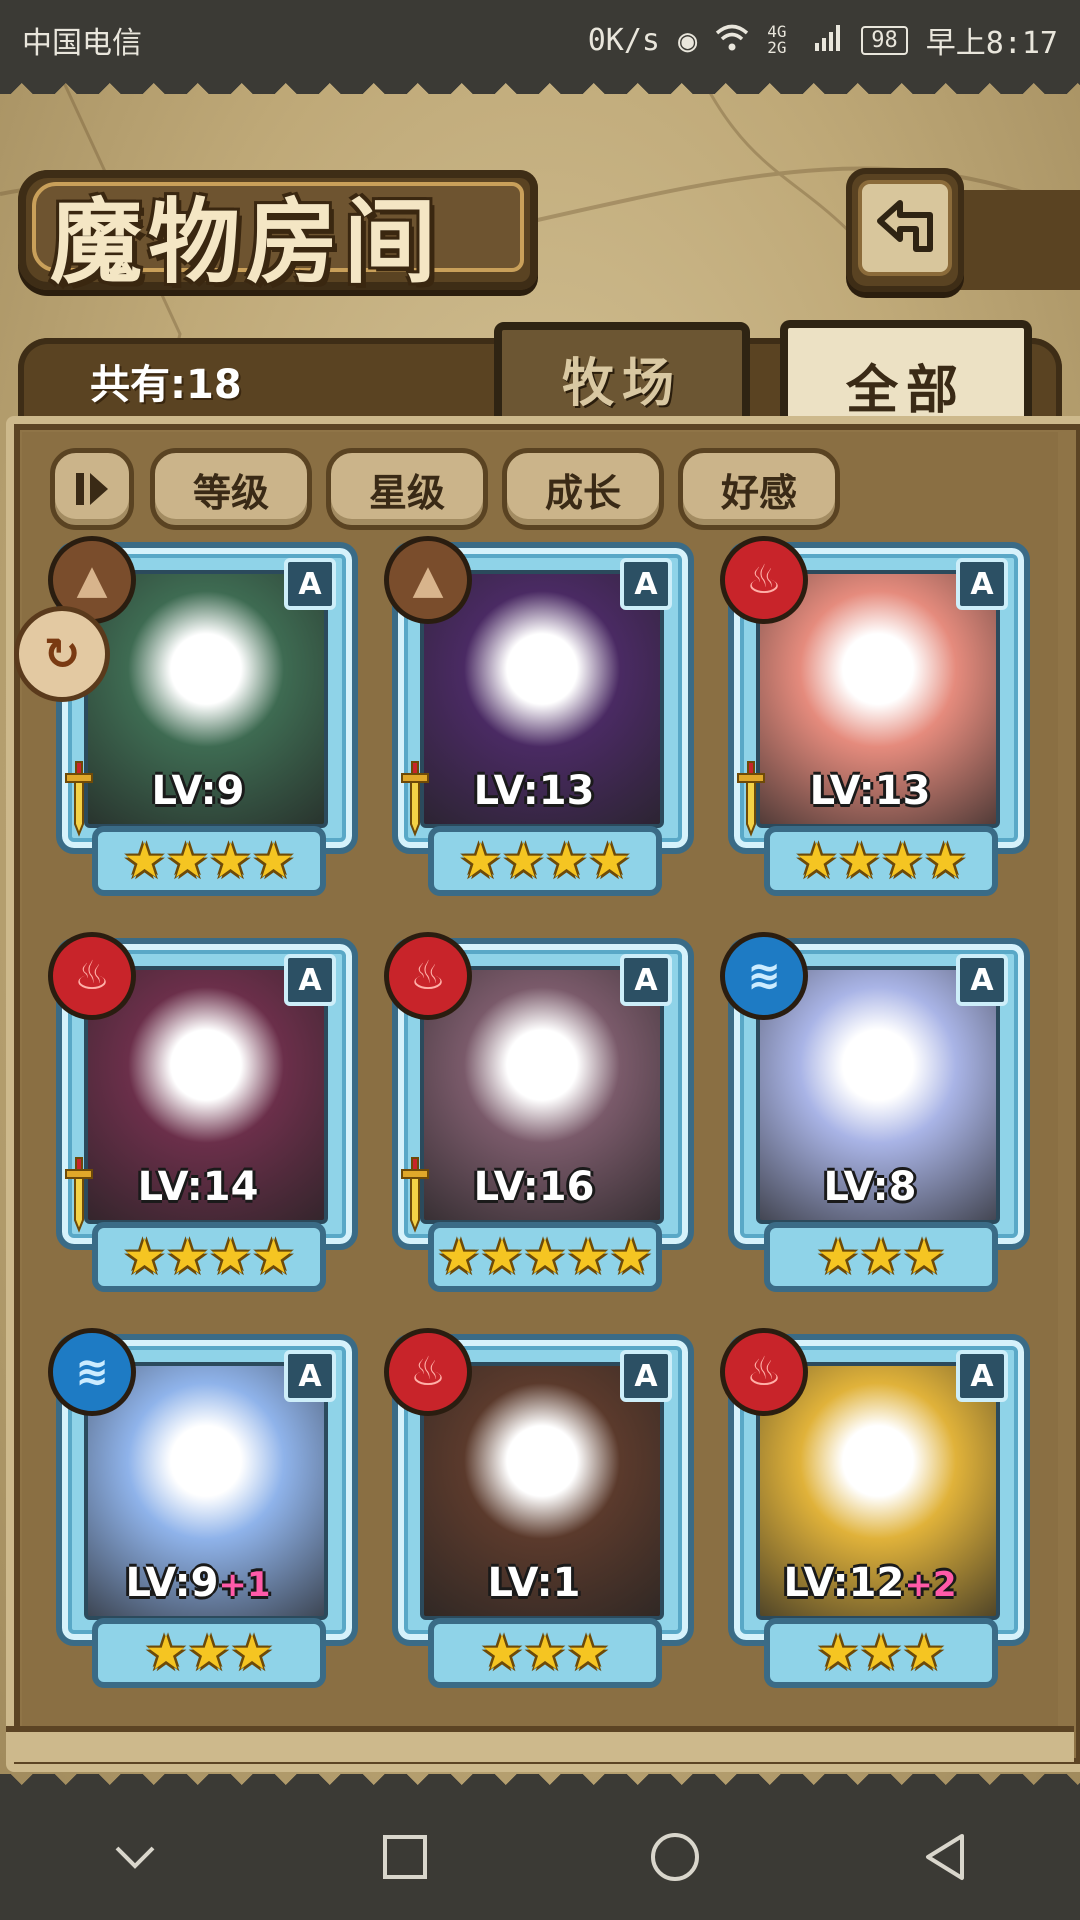 The height and width of the screenshot is (1920, 1080). What do you see at coordinates (759, 489) in the screenshot?
I see `sort-affection-button: 好感` at bounding box center [759, 489].